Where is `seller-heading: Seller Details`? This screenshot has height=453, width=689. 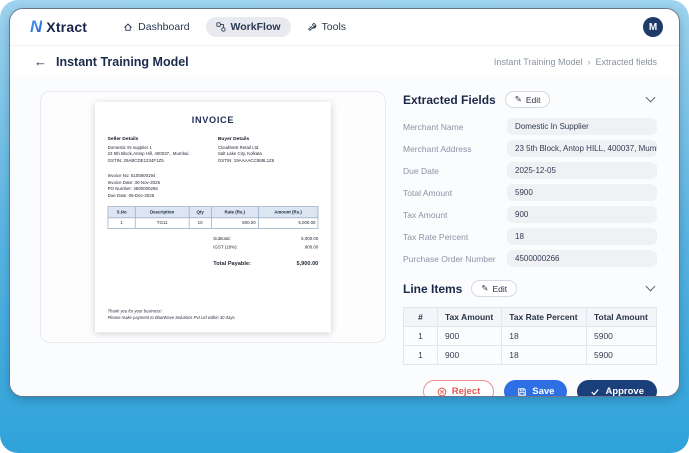
seller-heading: Seller Details is located at coordinates (123, 138).